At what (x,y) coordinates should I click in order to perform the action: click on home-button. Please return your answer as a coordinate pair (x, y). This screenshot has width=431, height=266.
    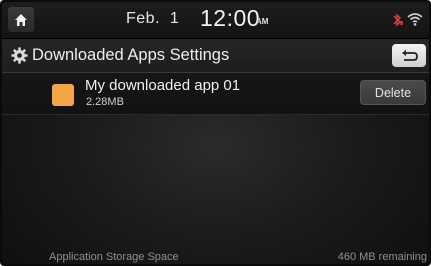
    Looking at the image, I should click on (21, 19).